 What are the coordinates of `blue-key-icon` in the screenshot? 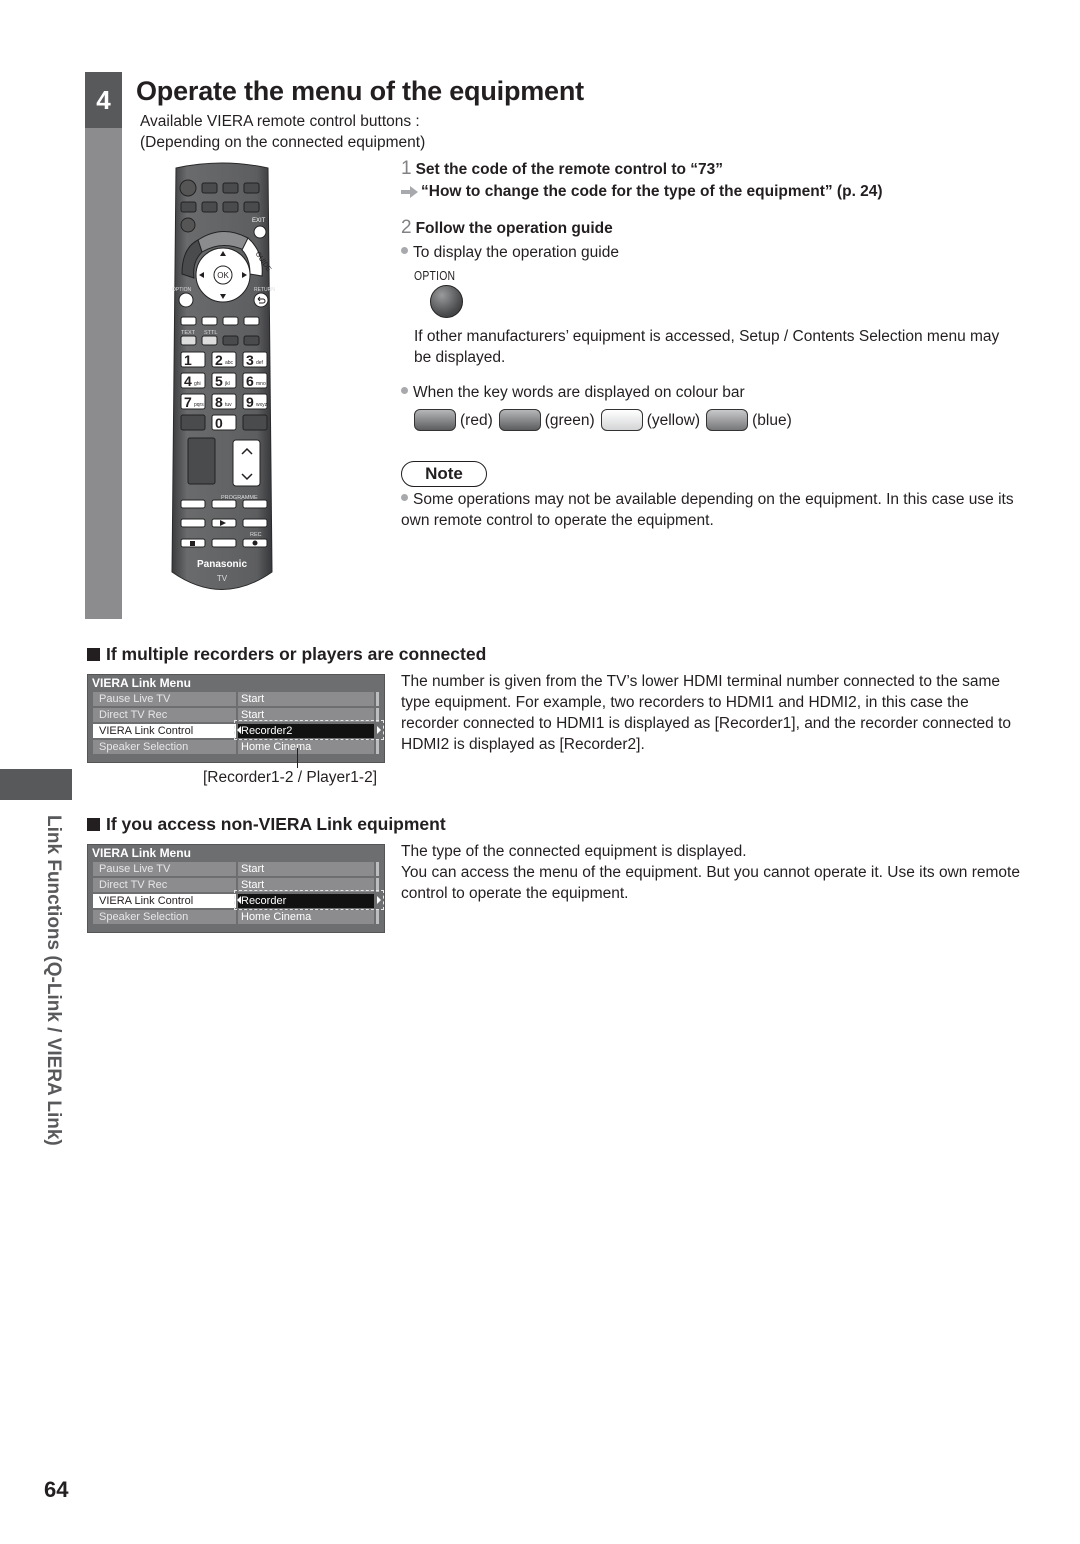 It's located at (727, 420).